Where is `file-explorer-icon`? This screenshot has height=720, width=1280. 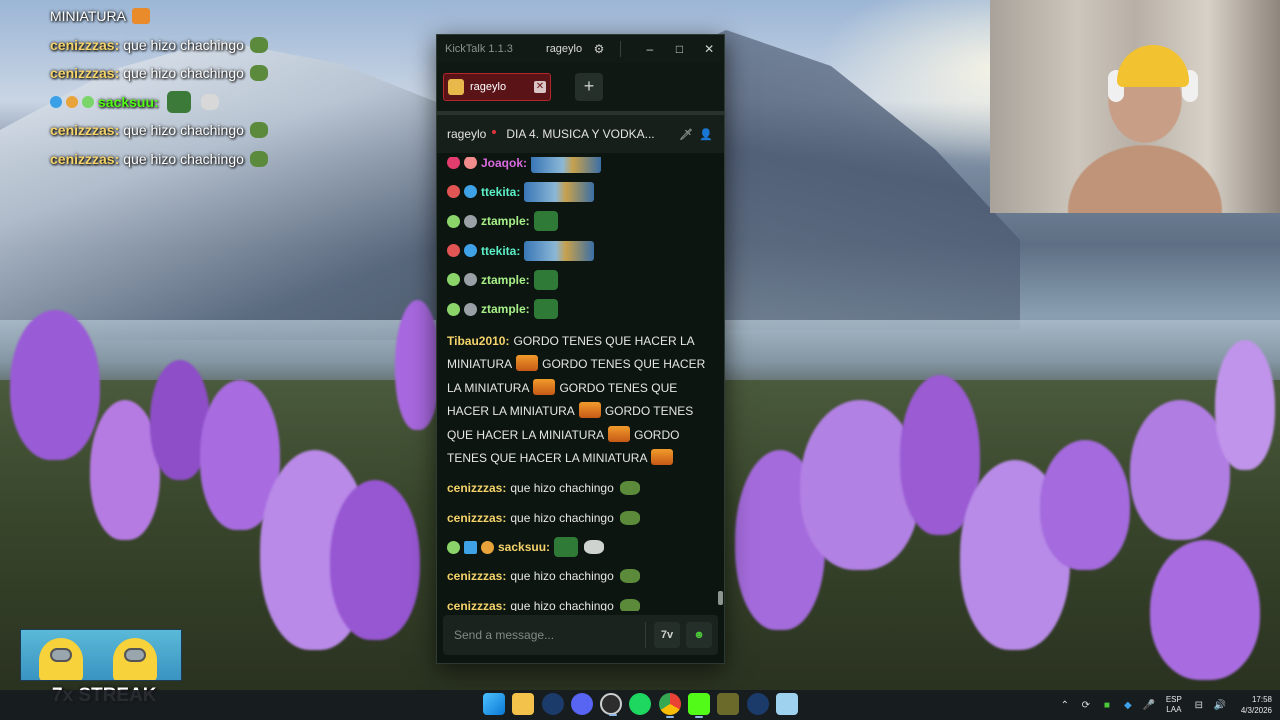 file-explorer-icon is located at coordinates (523, 704).